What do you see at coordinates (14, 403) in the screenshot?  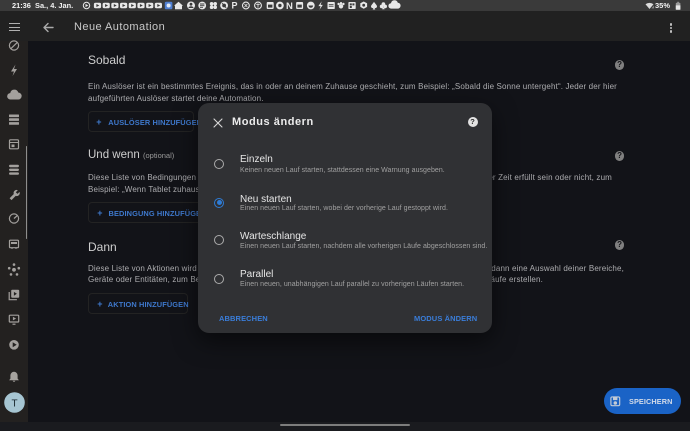 I see `svg-text: T` at bounding box center [14, 403].